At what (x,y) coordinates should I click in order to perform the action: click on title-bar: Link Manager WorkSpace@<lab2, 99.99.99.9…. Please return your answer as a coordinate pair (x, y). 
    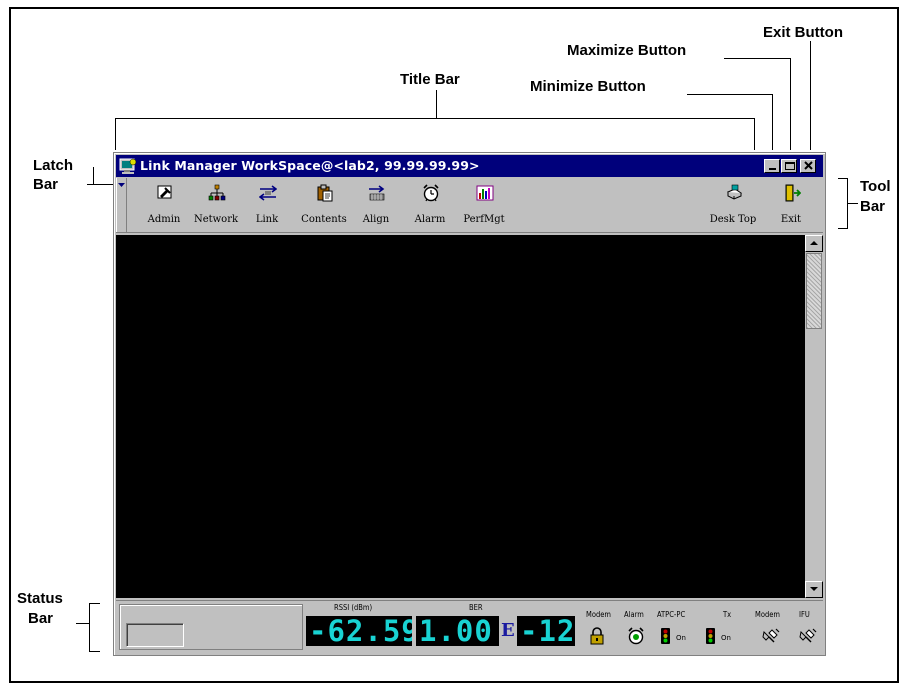
    Looking at the image, I should click on (469, 166).